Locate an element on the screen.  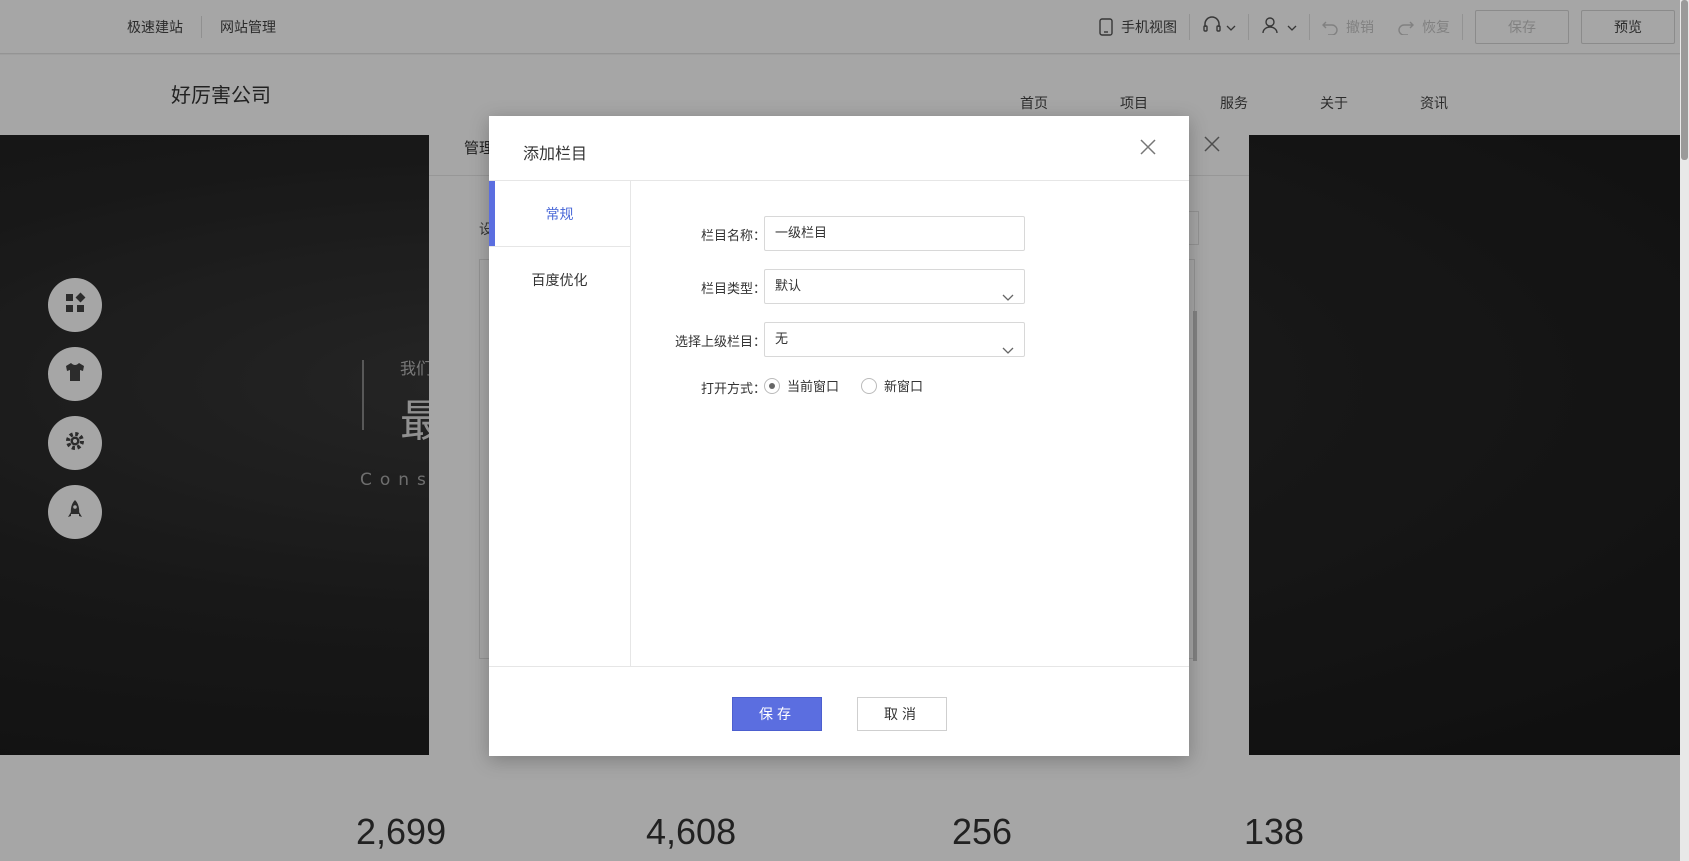
page-scrollbar is located at coordinates (1684, 430).